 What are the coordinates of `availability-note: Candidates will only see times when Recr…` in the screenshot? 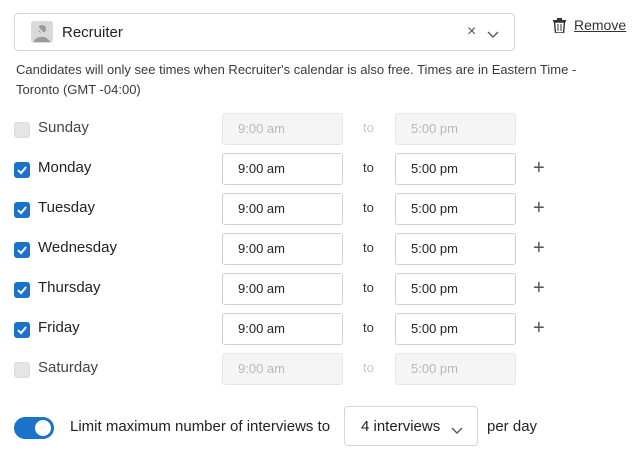 It's located at (296, 79).